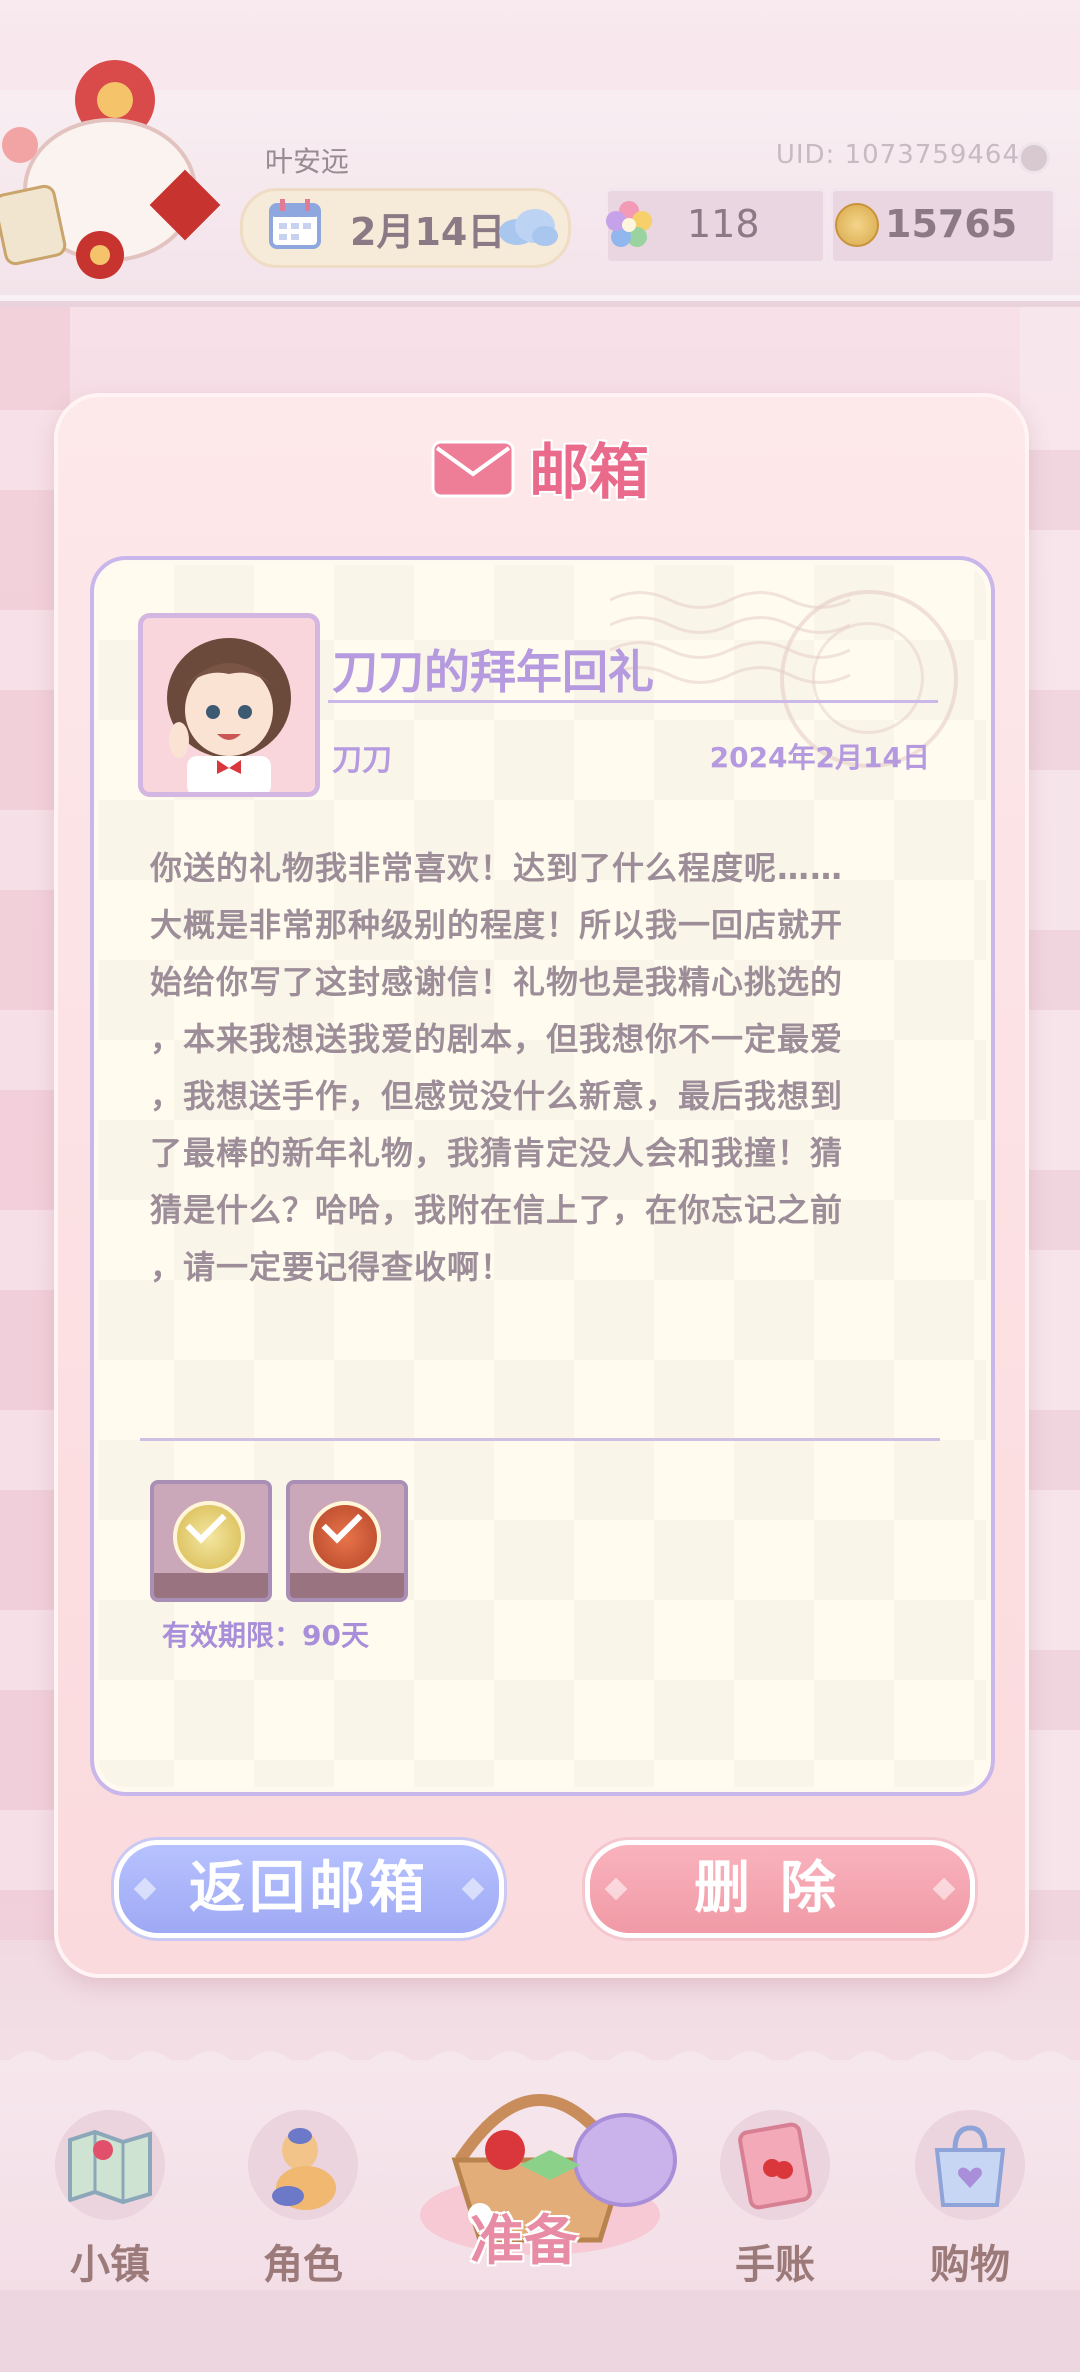 The width and height of the screenshot is (1080, 2372). I want to click on nav-prepare-label: 准备, so click(524, 2235).